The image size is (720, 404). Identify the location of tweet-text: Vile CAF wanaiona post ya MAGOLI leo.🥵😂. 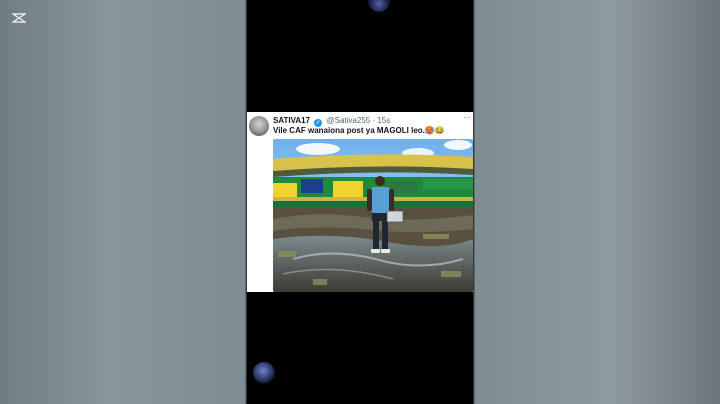
(359, 130).